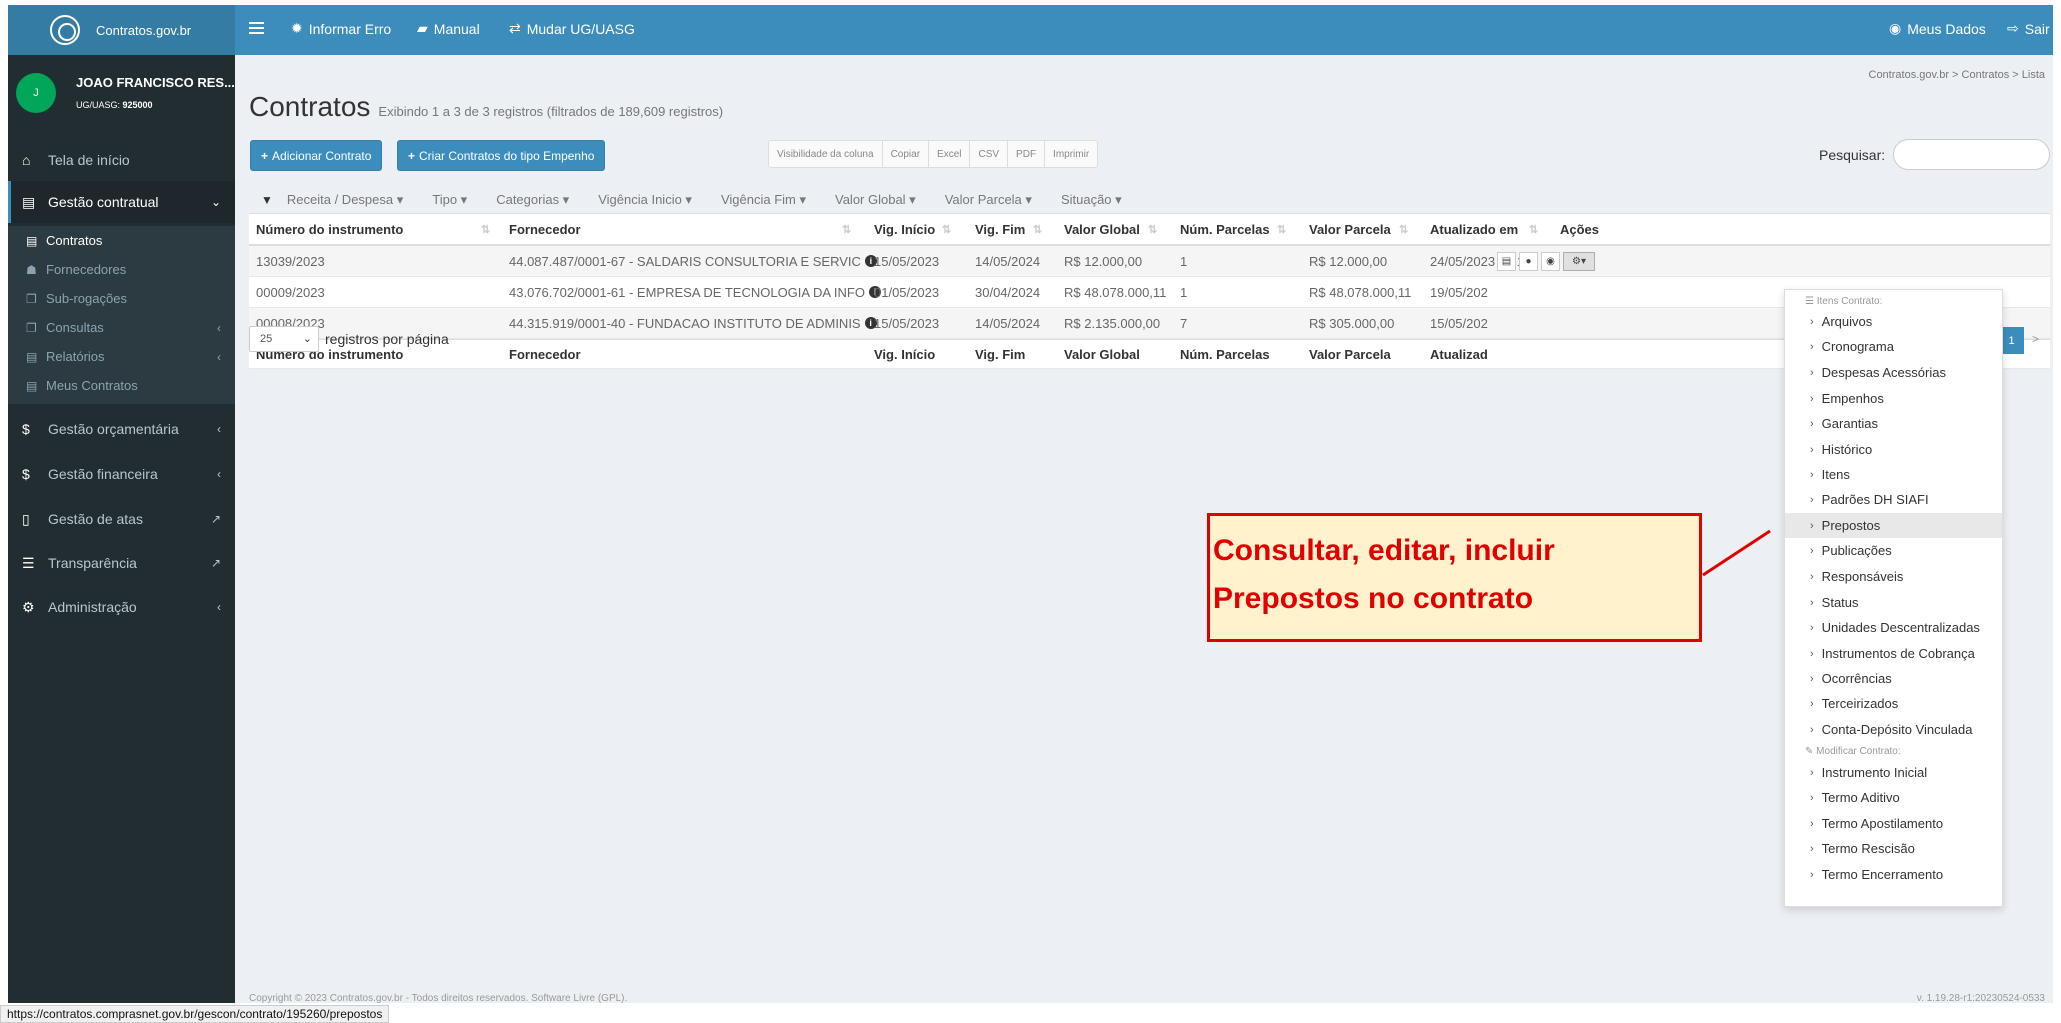  Describe the element at coordinates (26, 474) in the screenshot. I see `dollar-icon: $` at that location.